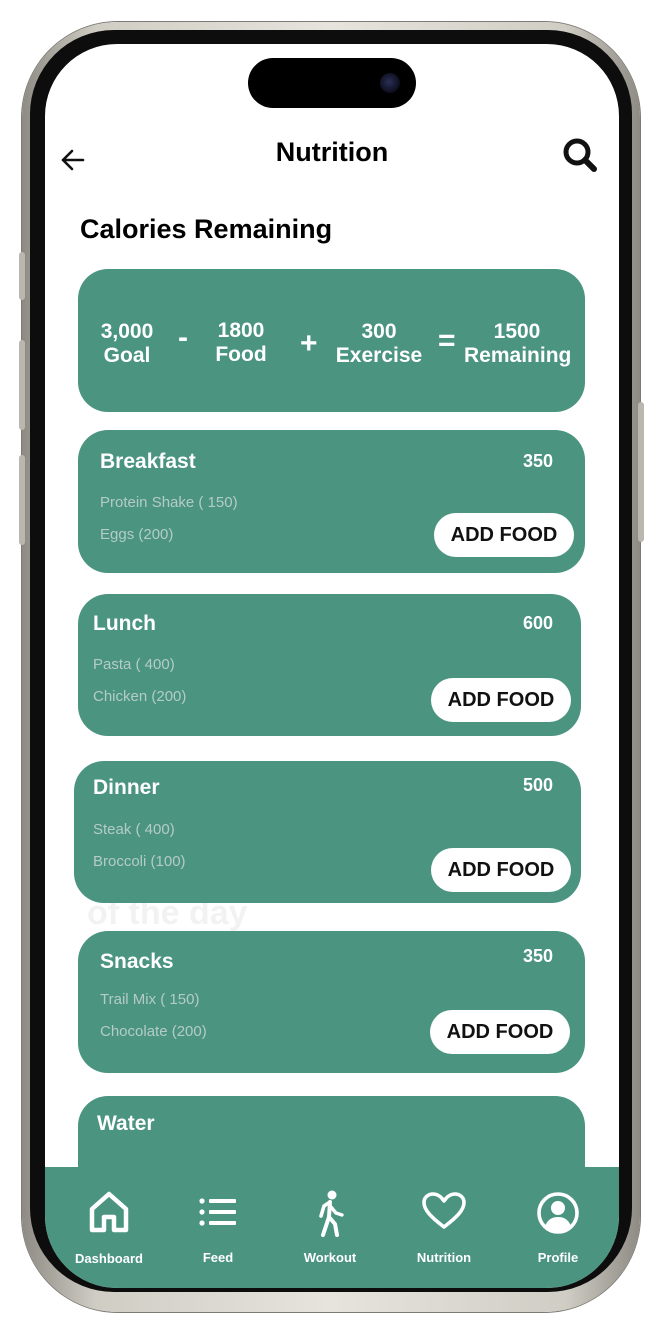  I want to click on goal-value: 3,000, so click(127, 331).